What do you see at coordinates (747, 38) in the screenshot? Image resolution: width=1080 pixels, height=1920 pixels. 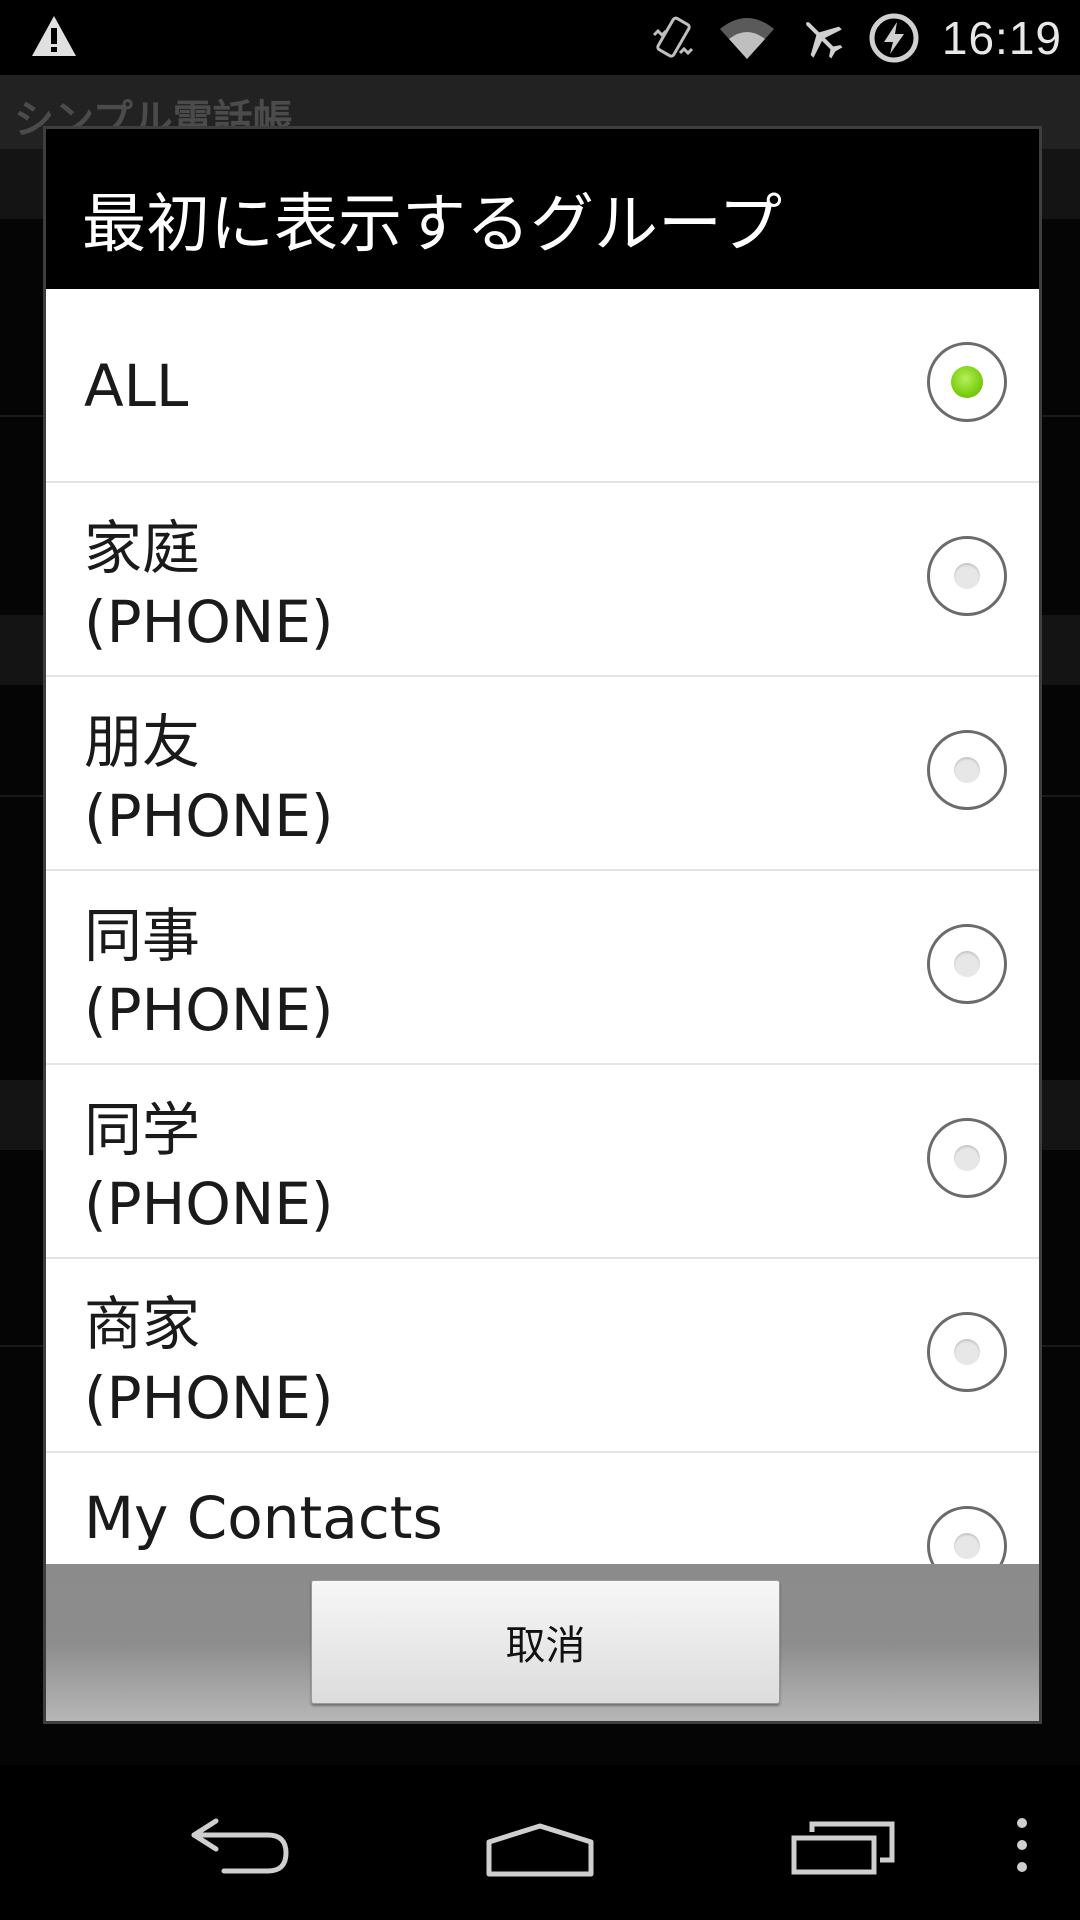 I see `wifi-icon` at bounding box center [747, 38].